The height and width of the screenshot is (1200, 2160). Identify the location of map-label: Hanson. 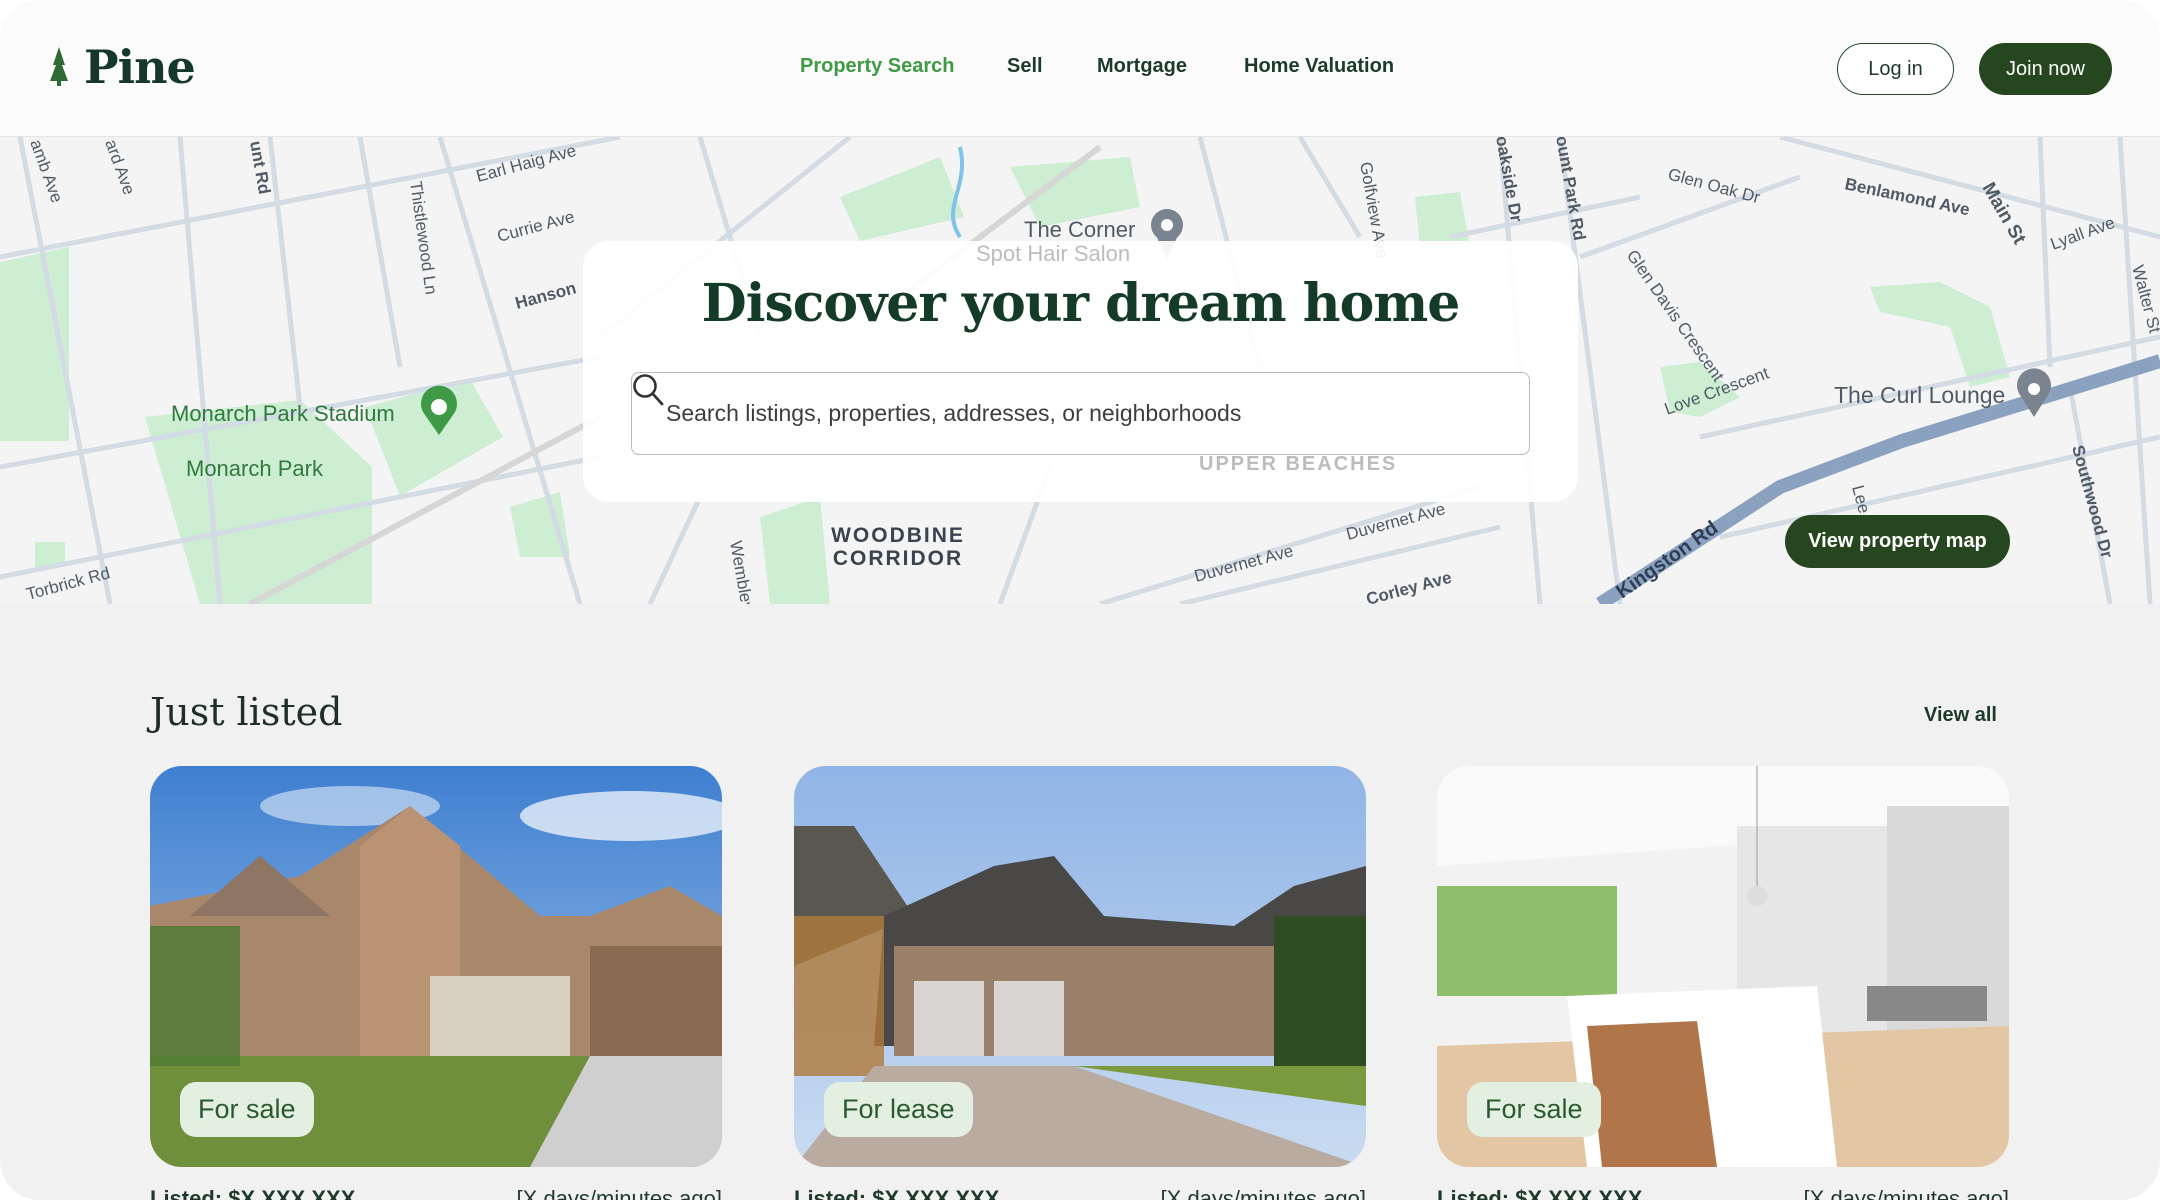
(545, 295).